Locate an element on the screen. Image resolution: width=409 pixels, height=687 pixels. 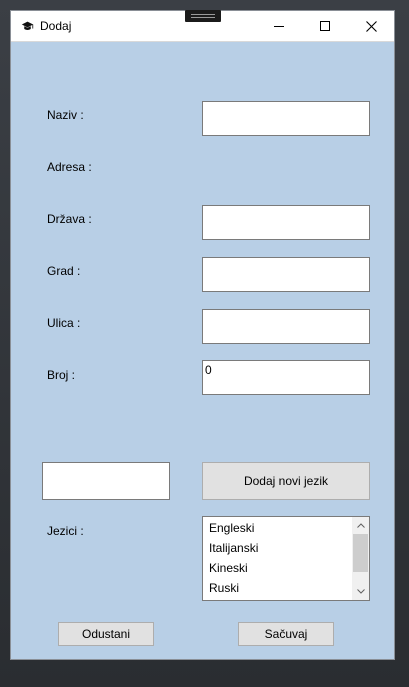
cancel-button: Odustani is located at coordinates (106, 634).